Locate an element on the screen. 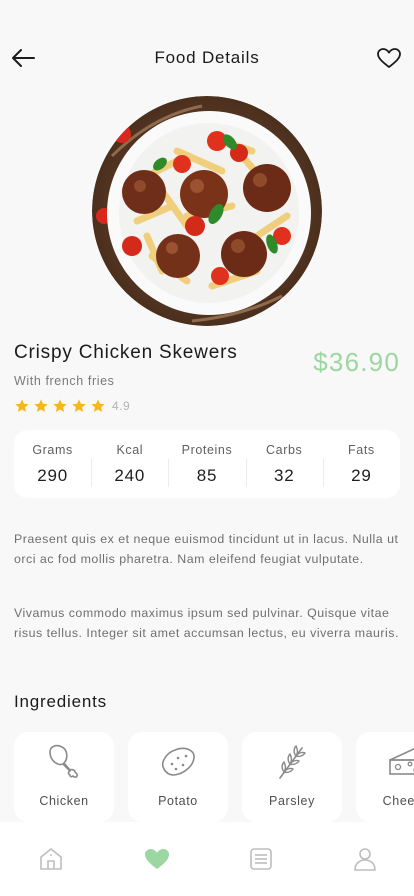  nav-list is located at coordinates (261, 859).